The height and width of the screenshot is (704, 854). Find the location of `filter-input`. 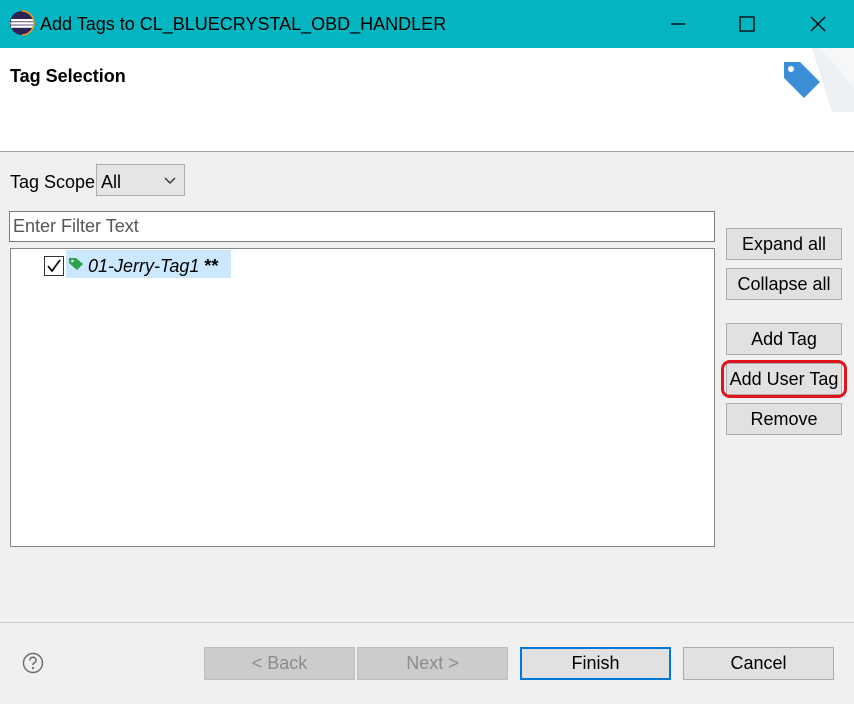

filter-input is located at coordinates (362, 226).